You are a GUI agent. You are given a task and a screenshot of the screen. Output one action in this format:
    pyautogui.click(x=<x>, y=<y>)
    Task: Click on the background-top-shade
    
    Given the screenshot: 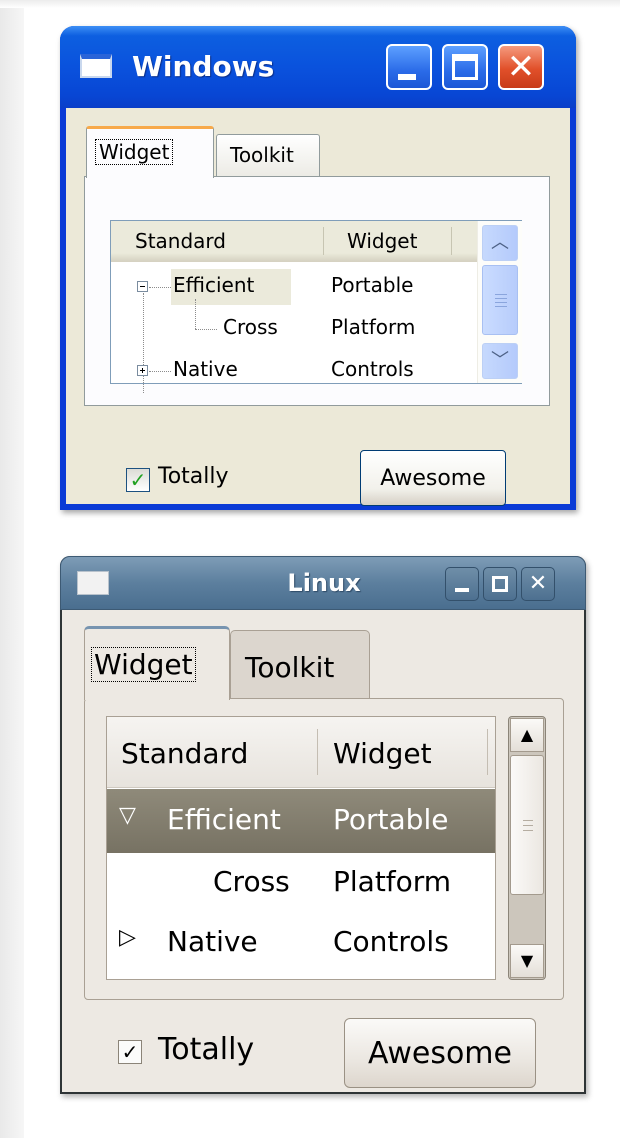 What is the action you would take?
    pyautogui.click(x=310, y=4)
    